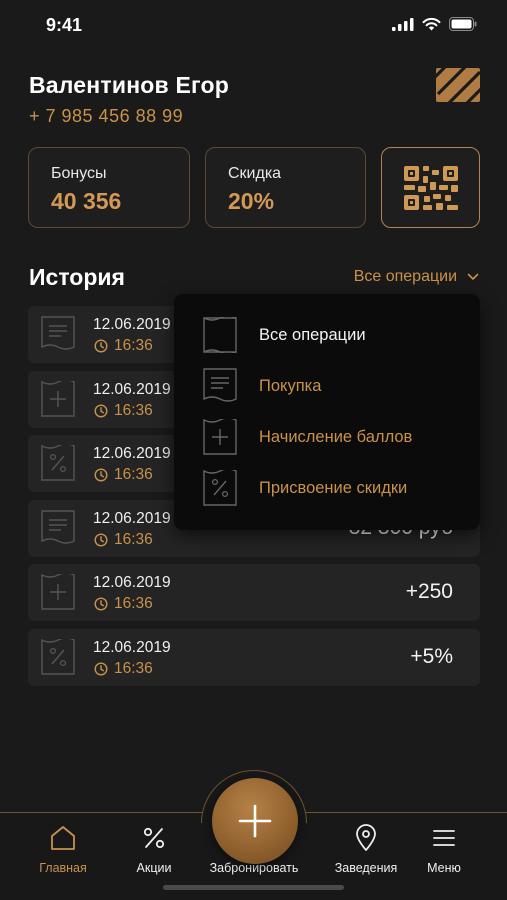 This screenshot has width=507, height=900. What do you see at coordinates (366, 868) in the screenshot?
I see `tab-label: Заведения` at bounding box center [366, 868].